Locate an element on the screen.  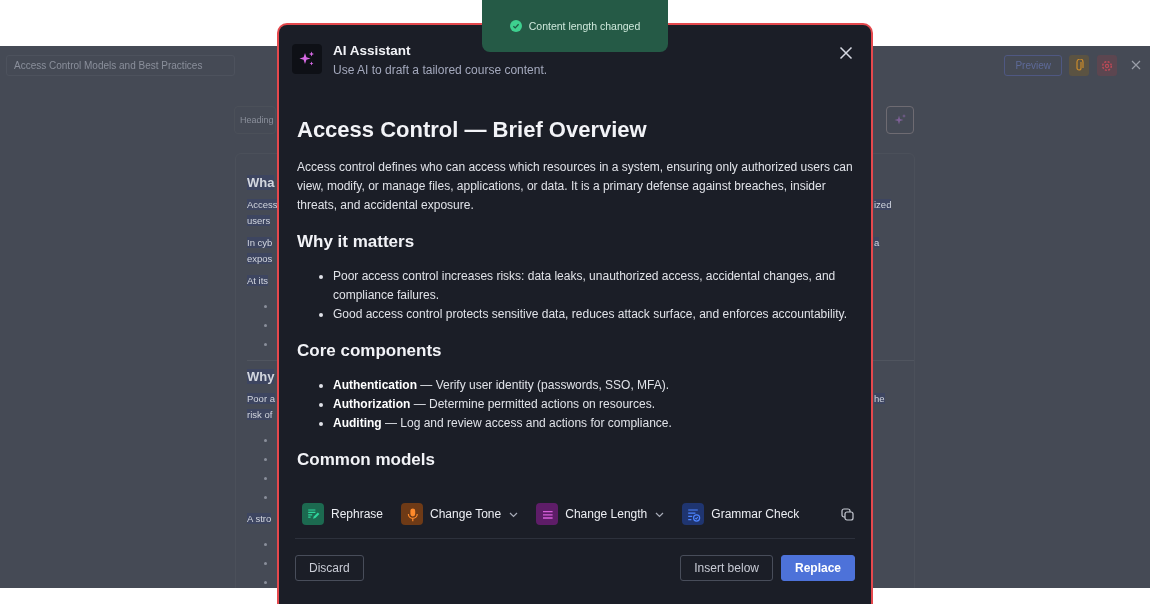
list-item: Authorization — Determine permitted actions on resources. is located at coordinates (494, 404).